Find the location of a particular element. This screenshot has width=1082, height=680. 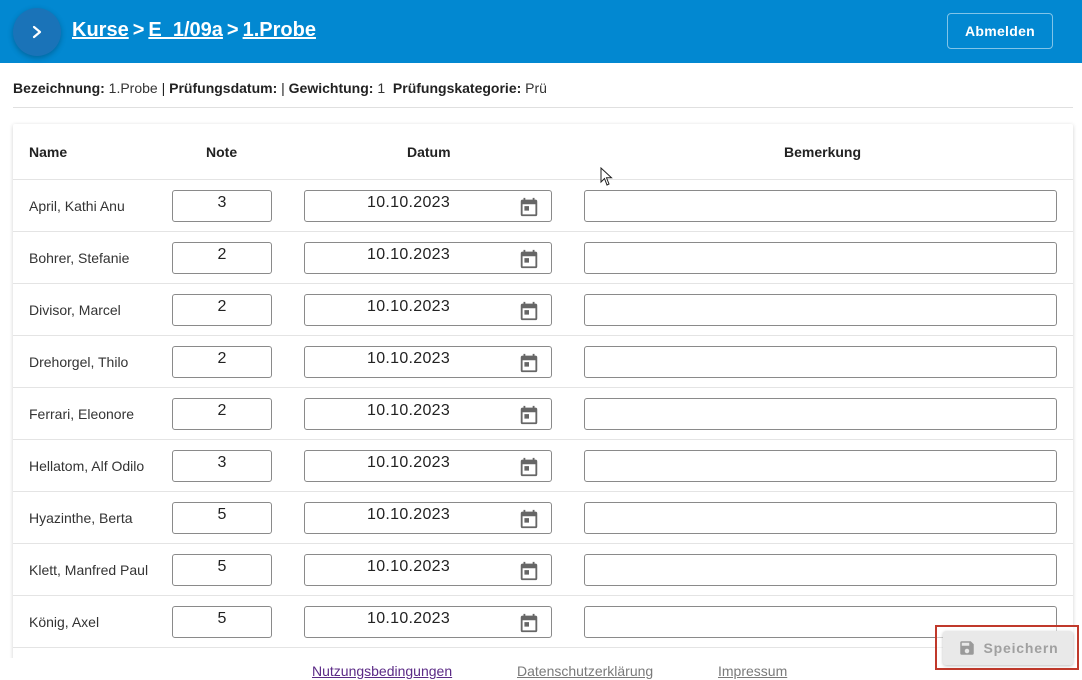

column-header-name: Name is located at coordinates (48, 152).